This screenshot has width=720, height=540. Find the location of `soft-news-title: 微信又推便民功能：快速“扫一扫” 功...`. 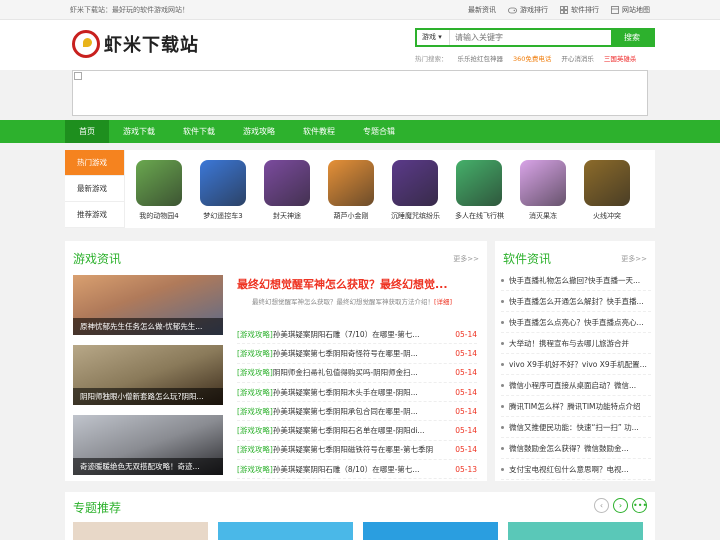

soft-news-title: 微信又推便民功能：快速“扫一扫” 功... is located at coordinates (574, 427).